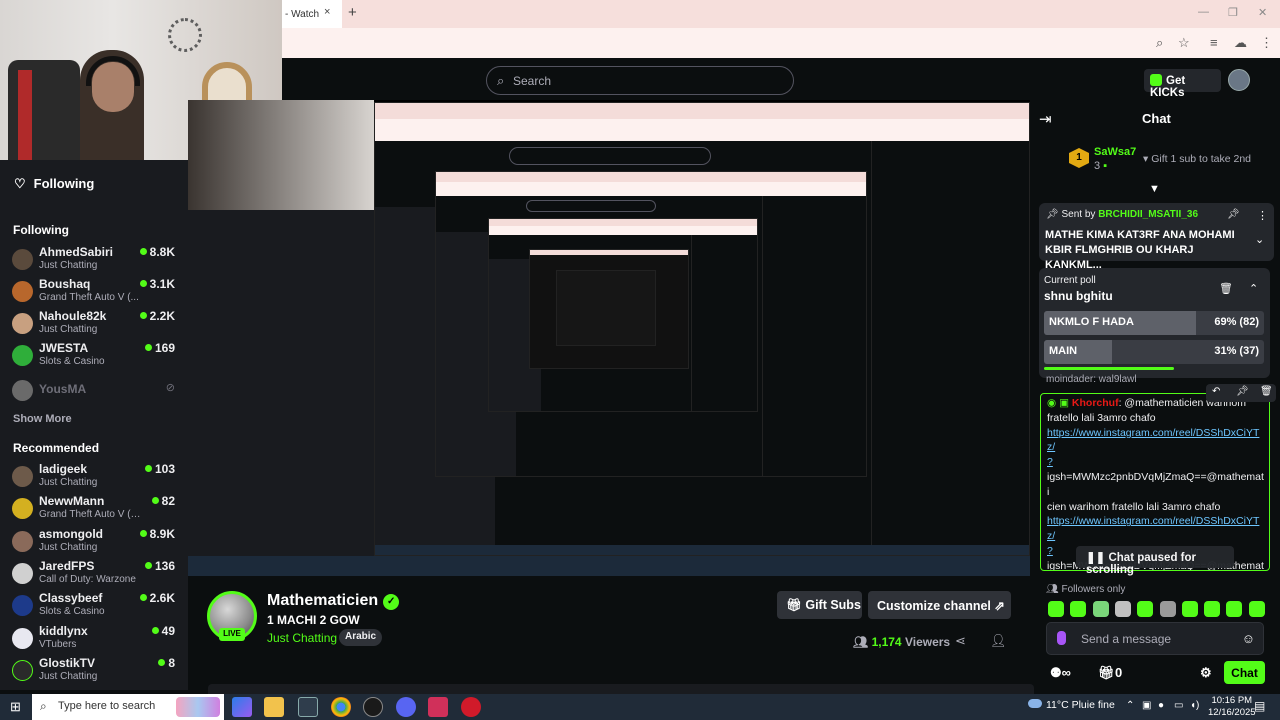 The height and width of the screenshot is (720, 1280). I want to click on taskbar-search-input, so click(123, 706).